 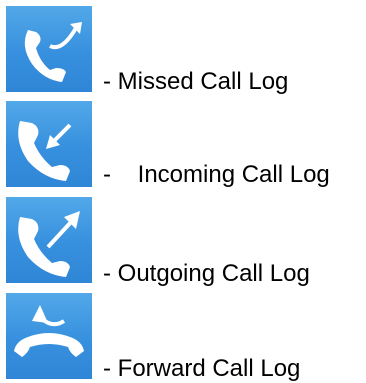 What do you see at coordinates (206, 273) in the screenshot?
I see `legend-label-outgoing: - Outgoing Call Log` at bounding box center [206, 273].